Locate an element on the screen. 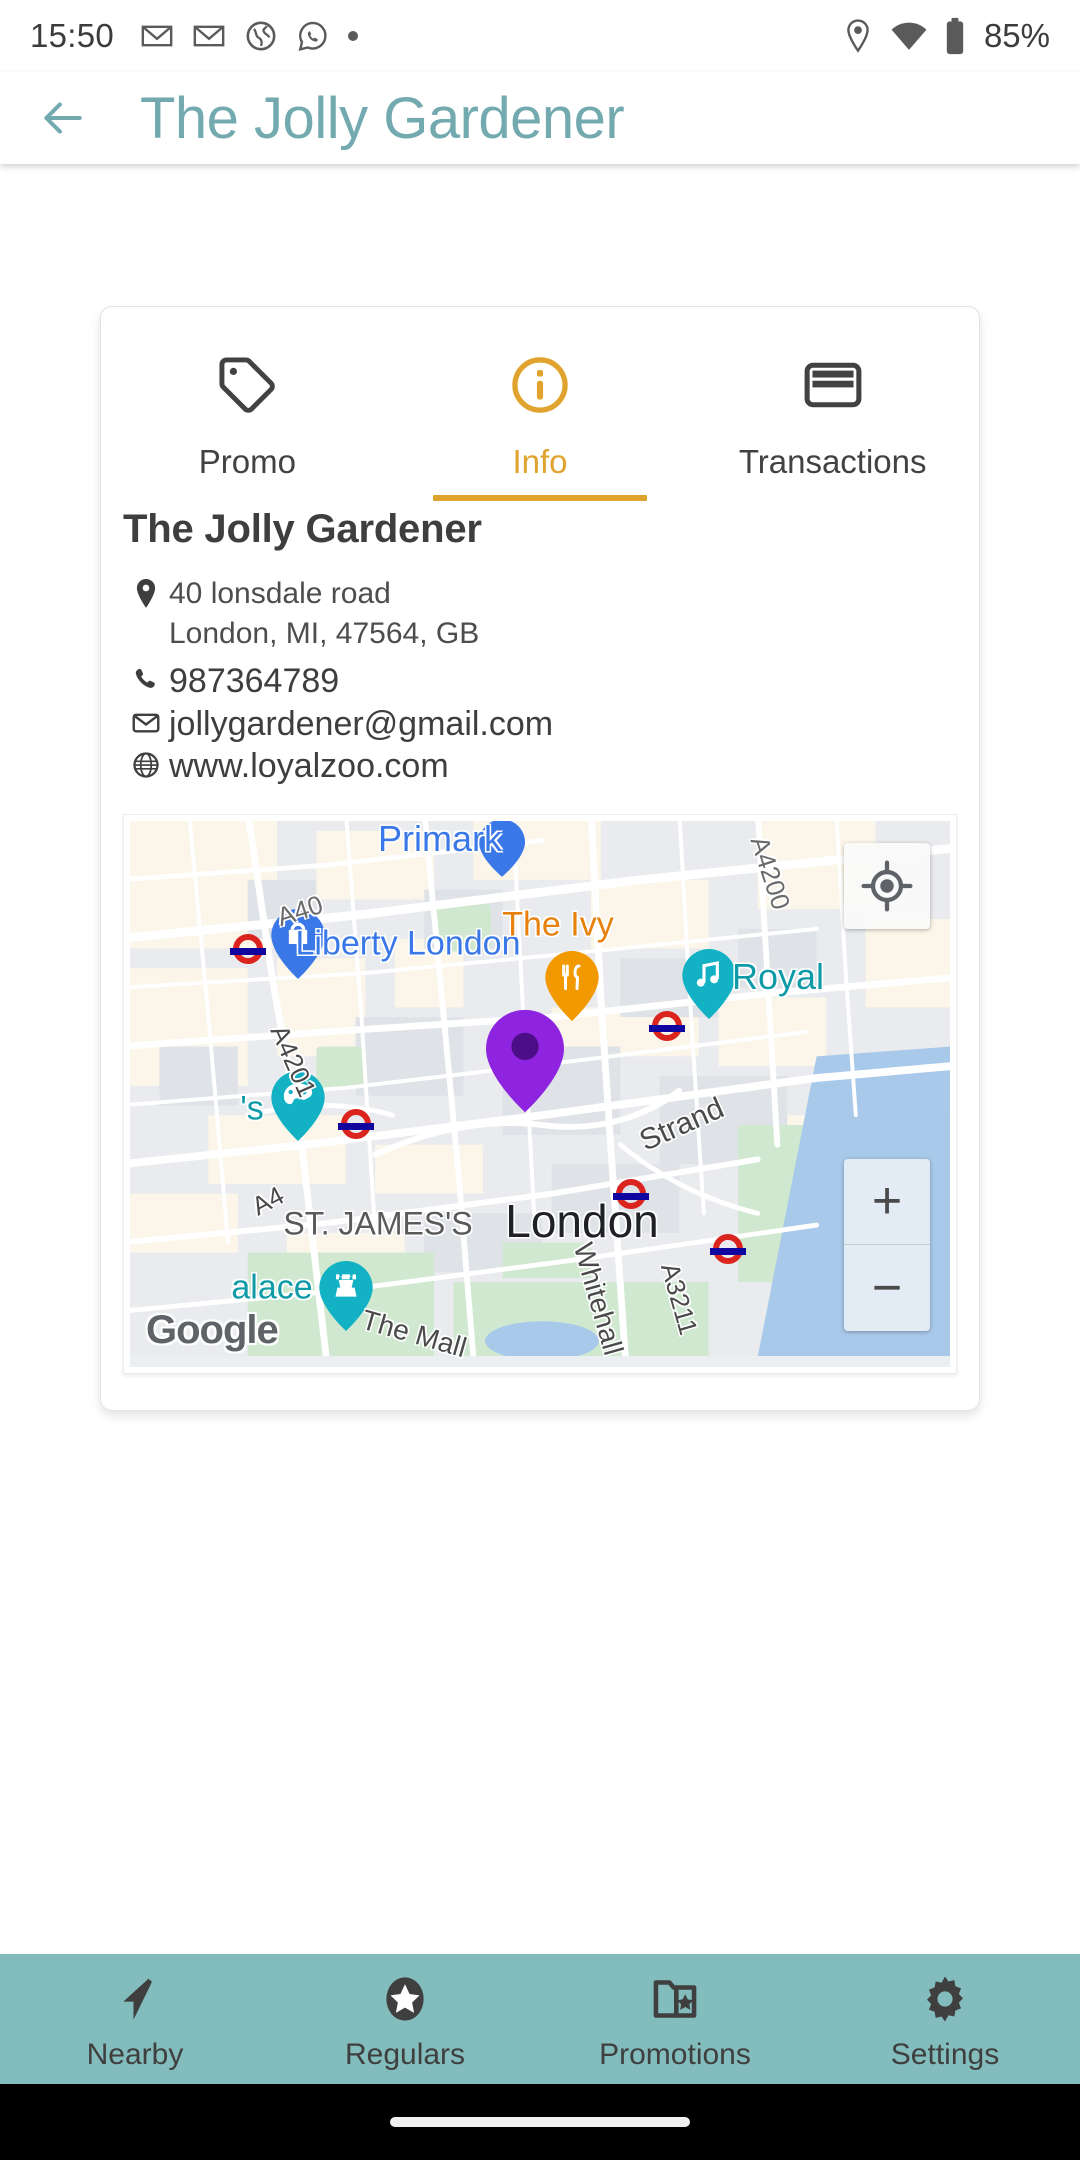 The height and width of the screenshot is (2160, 1080). nav-item-regulars: Regulars is located at coordinates (405, 2019).